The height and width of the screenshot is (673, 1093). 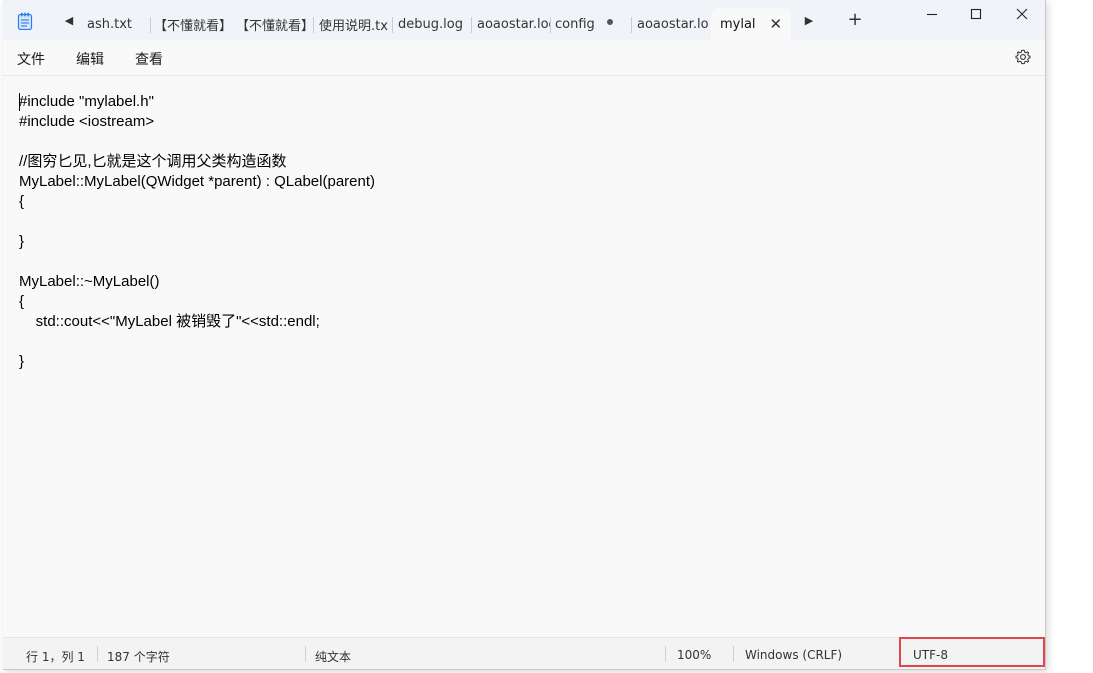 I want to click on tab-bu-dong-jiu-kan-2: 【不懂就看】, so click(x=275, y=24).